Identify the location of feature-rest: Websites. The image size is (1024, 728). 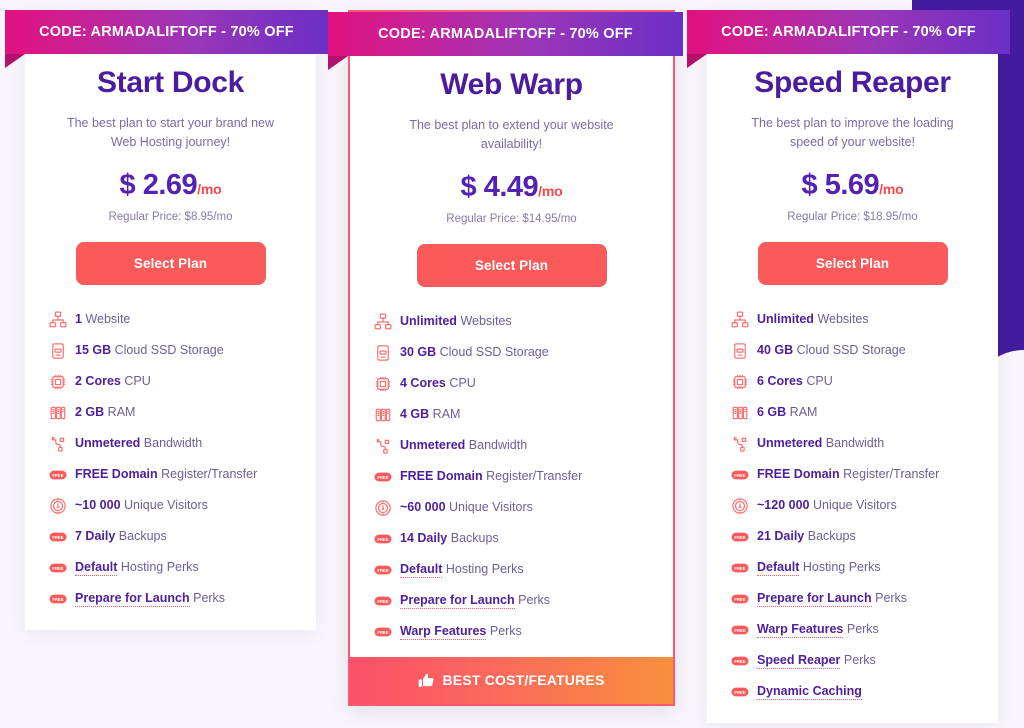
(843, 319).